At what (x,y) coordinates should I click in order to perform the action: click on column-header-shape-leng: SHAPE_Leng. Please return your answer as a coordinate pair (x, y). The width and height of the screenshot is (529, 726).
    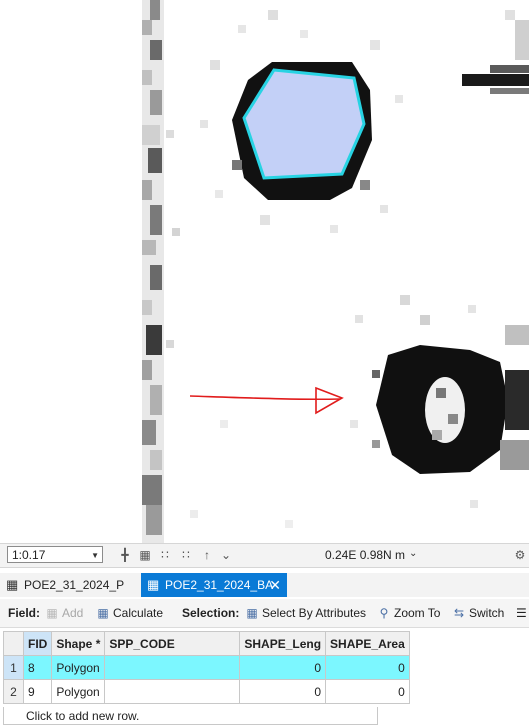
    Looking at the image, I should click on (283, 643).